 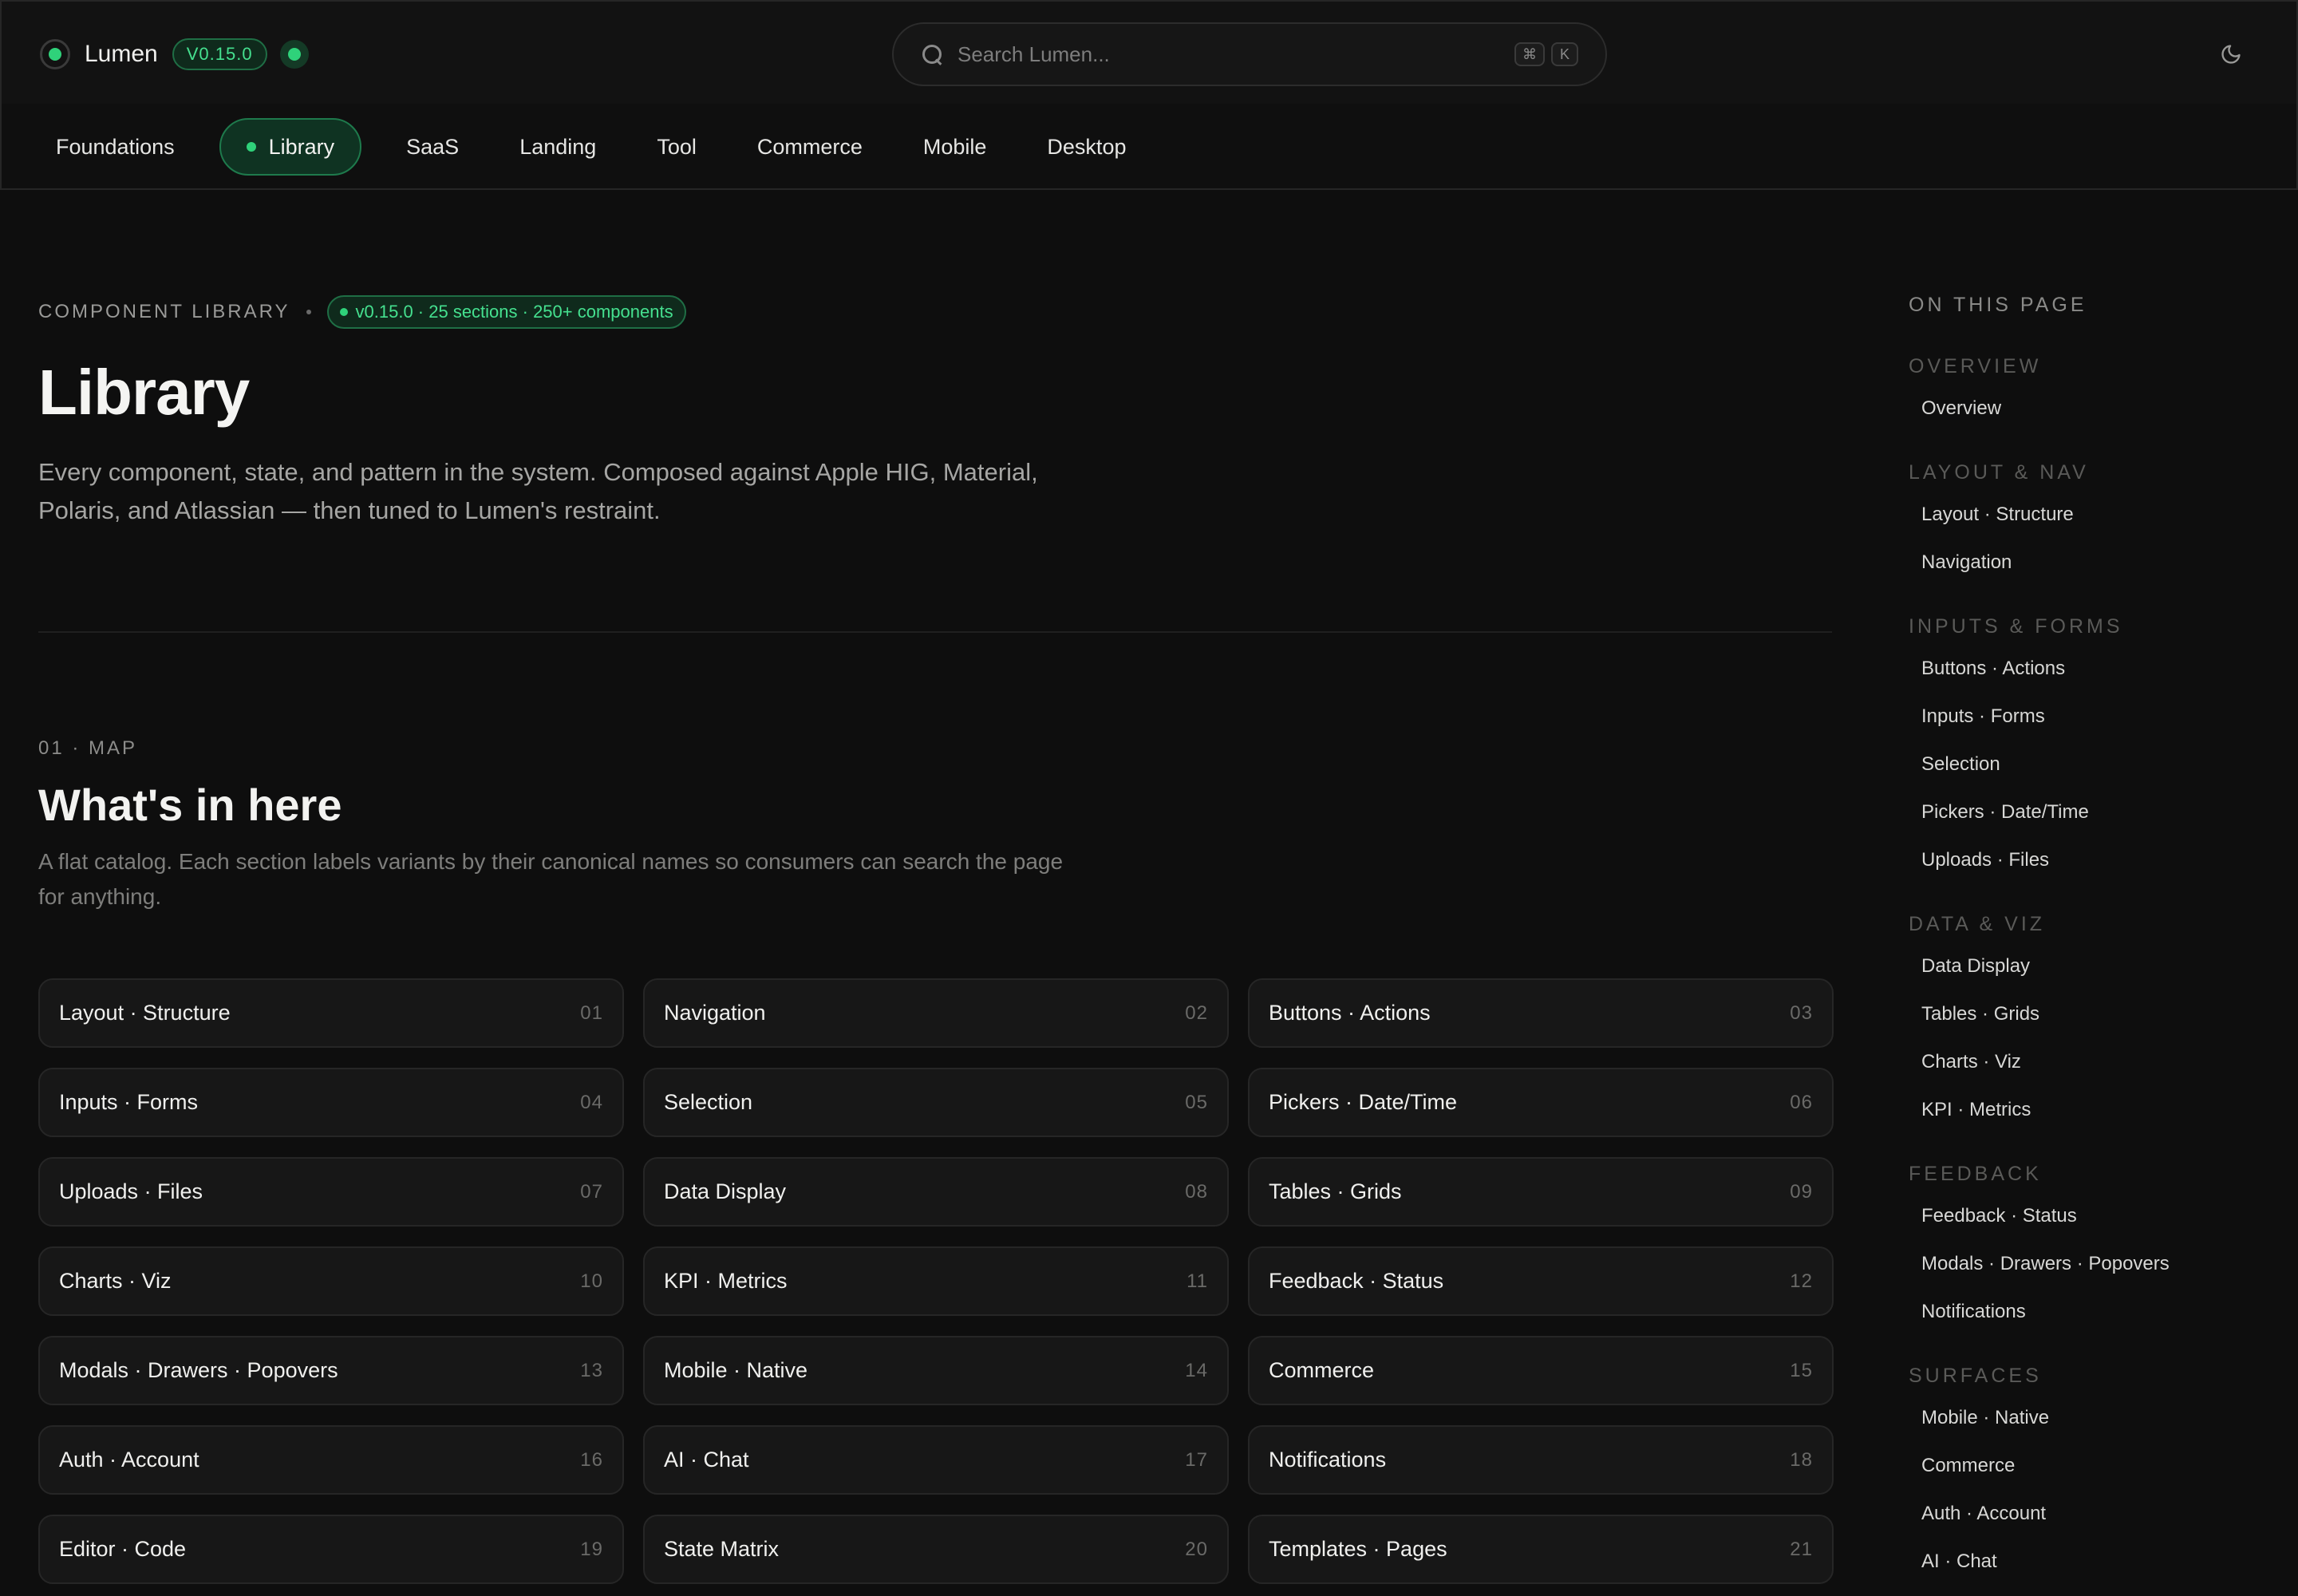 I want to click on toc-group-label: LAYOUT & NAV, so click(x=1999, y=472).